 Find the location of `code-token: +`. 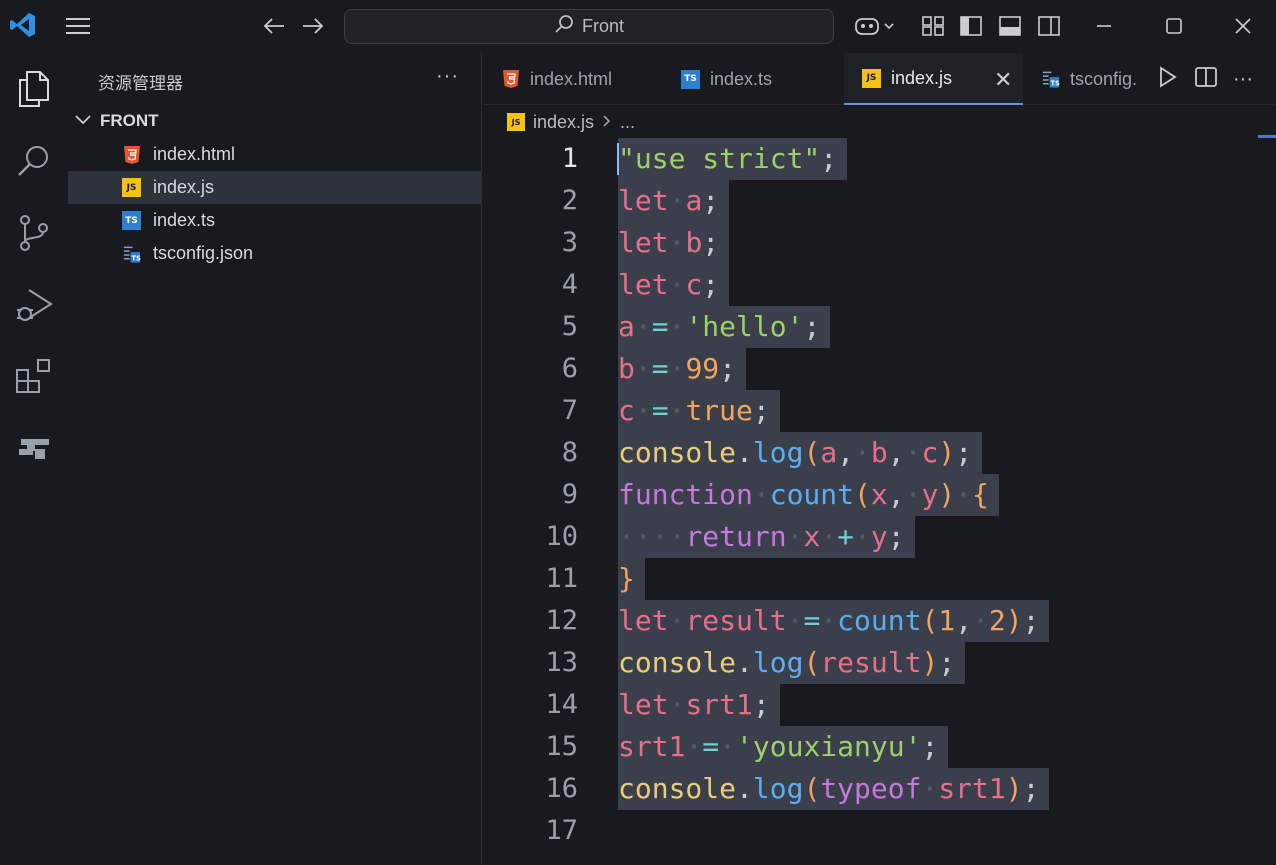

code-token: + is located at coordinates (846, 536).